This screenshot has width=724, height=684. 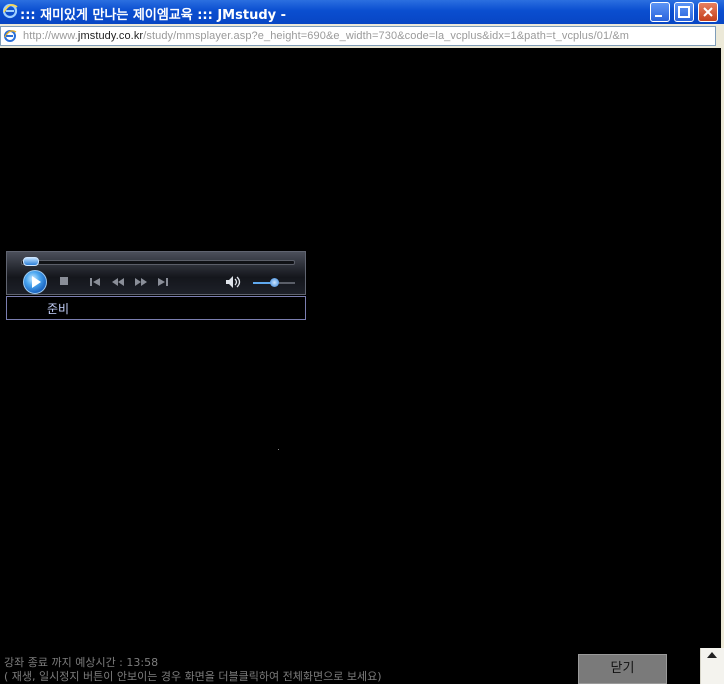 What do you see at coordinates (58, 309) in the screenshot?
I see `player-status: 준비` at bounding box center [58, 309].